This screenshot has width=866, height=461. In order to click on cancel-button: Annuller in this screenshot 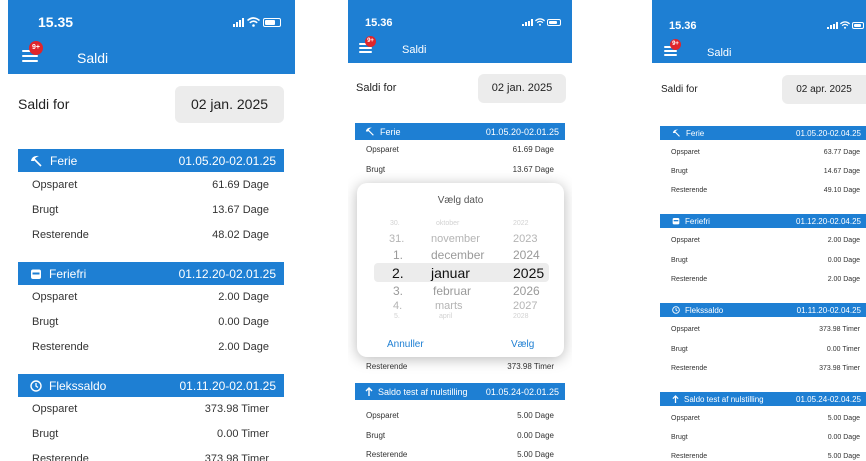, I will do `click(405, 344)`.